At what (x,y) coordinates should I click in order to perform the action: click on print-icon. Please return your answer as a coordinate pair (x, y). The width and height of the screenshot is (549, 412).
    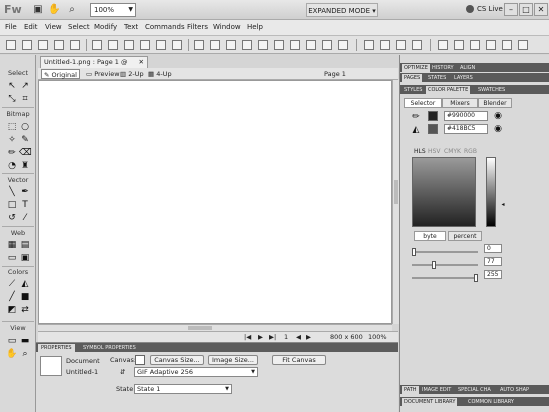
    Looking at the image, I should click on (75, 45).